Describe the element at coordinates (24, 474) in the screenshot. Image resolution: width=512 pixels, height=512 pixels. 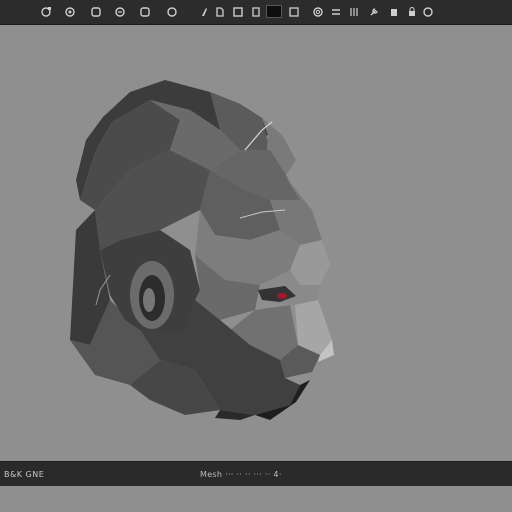
I see `status-left-text: B&K GNE` at that location.